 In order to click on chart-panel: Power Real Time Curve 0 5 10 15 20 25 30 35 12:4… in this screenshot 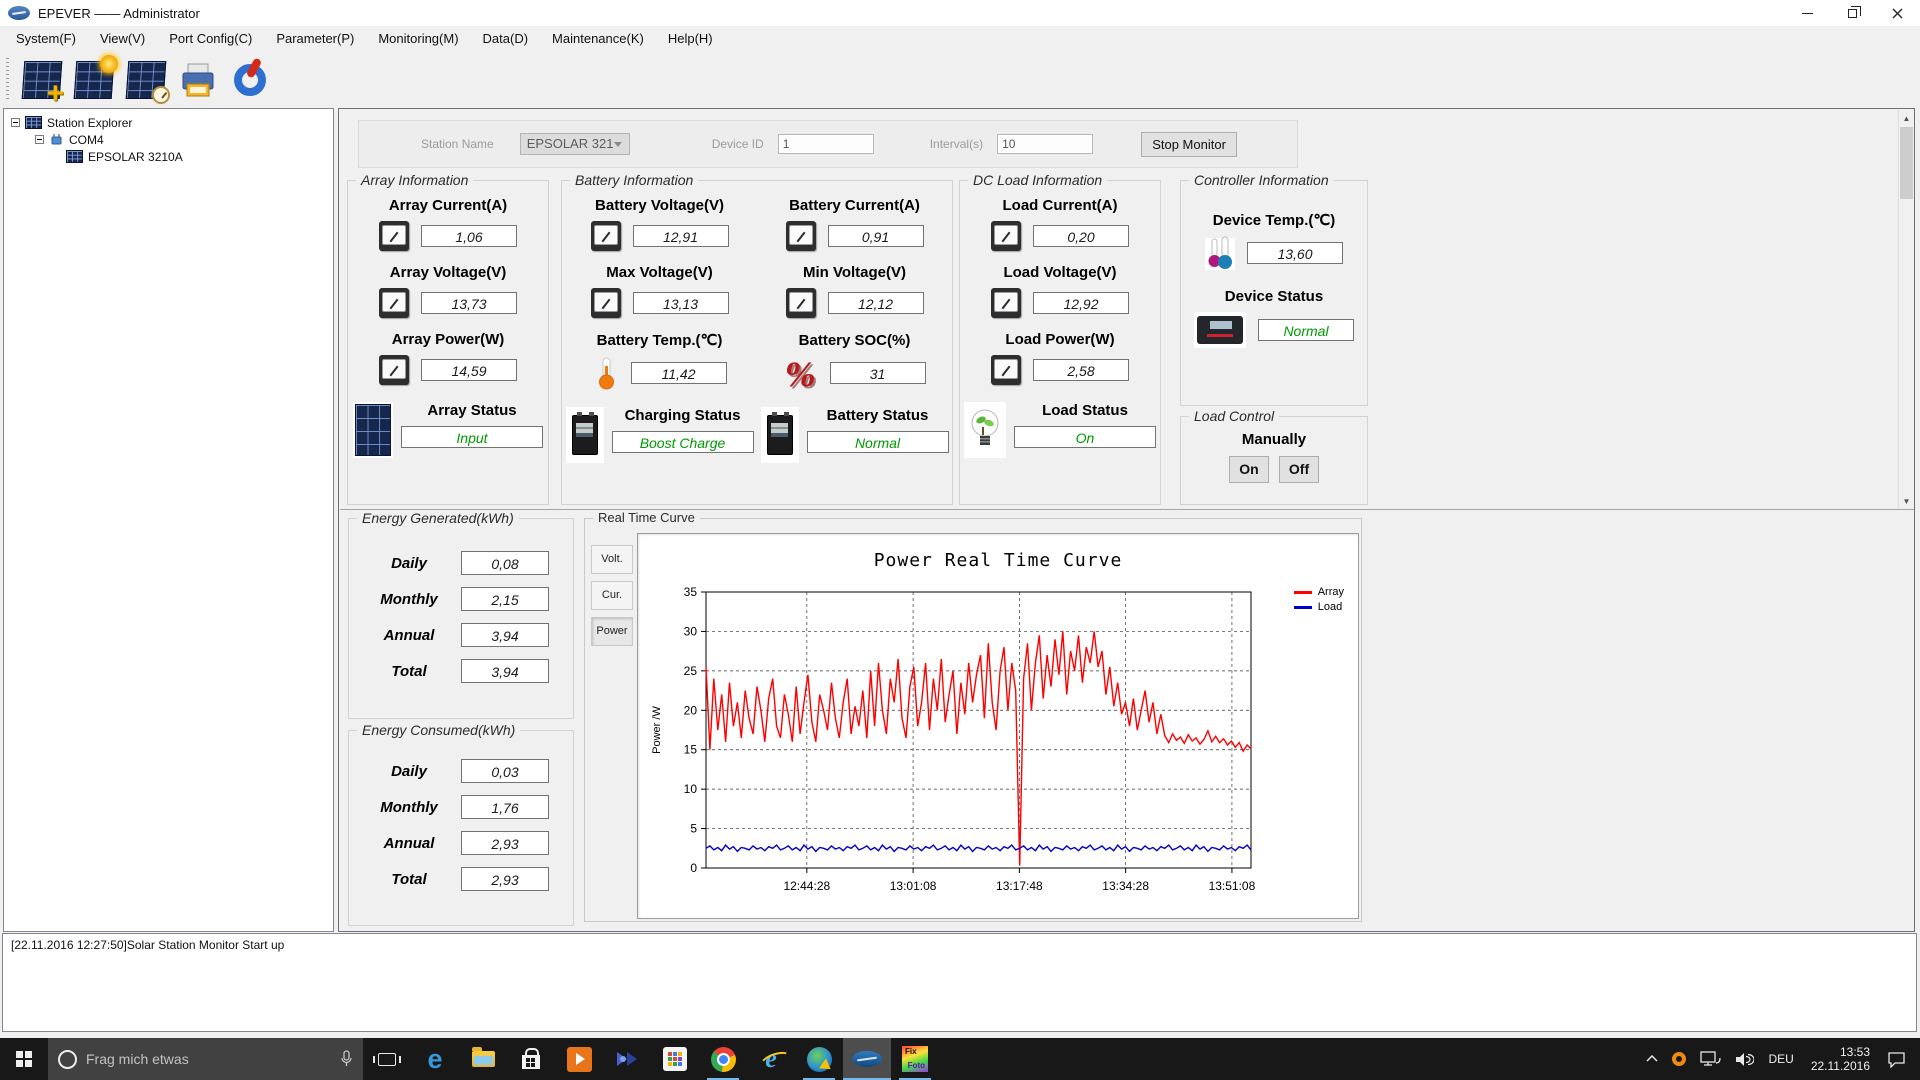, I will do `click(998, 726)`.